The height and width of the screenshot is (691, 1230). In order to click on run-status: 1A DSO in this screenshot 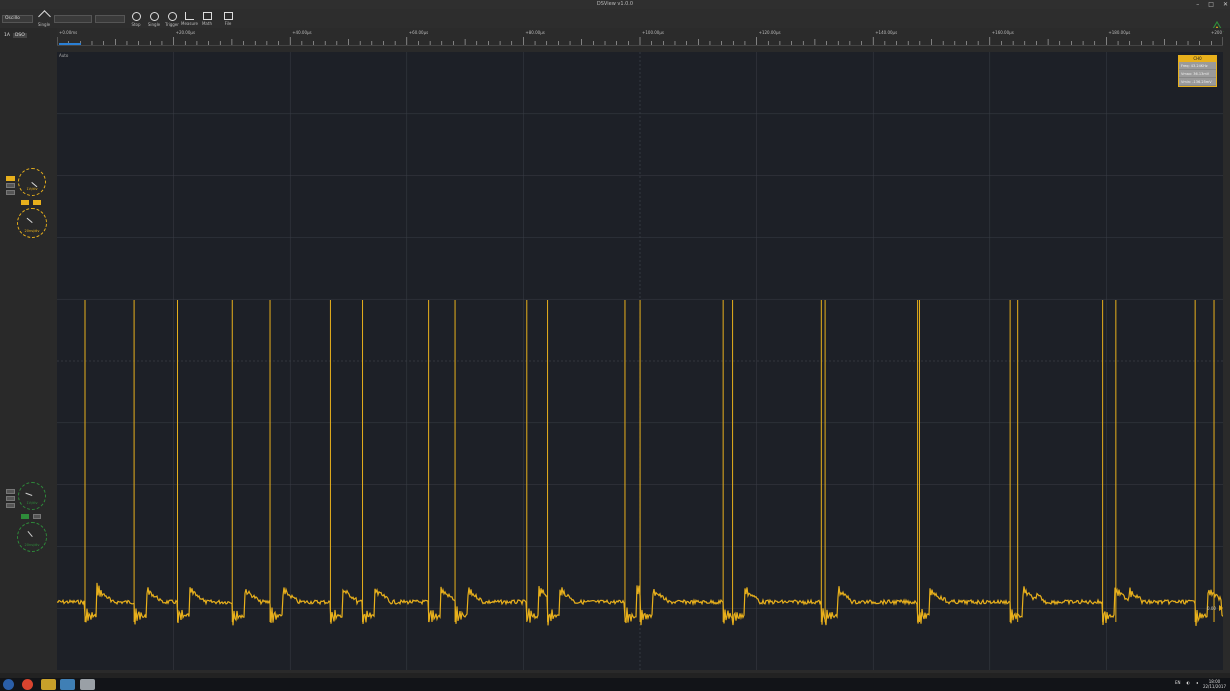, I will do `click(15, 35)`.